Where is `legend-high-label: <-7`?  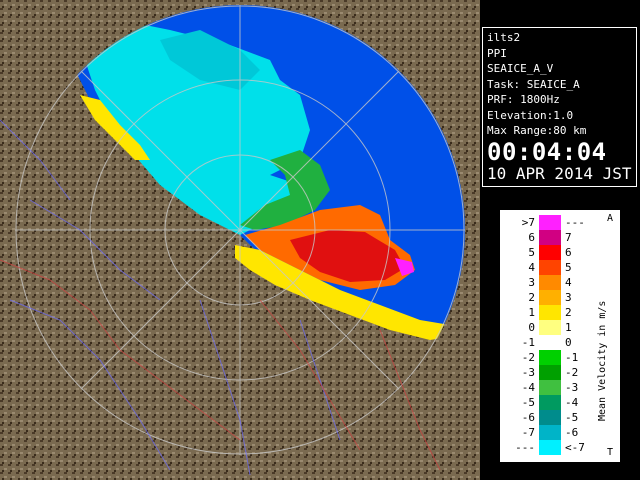 legend-high-label: <-7 is located at coordinates (575, 447).